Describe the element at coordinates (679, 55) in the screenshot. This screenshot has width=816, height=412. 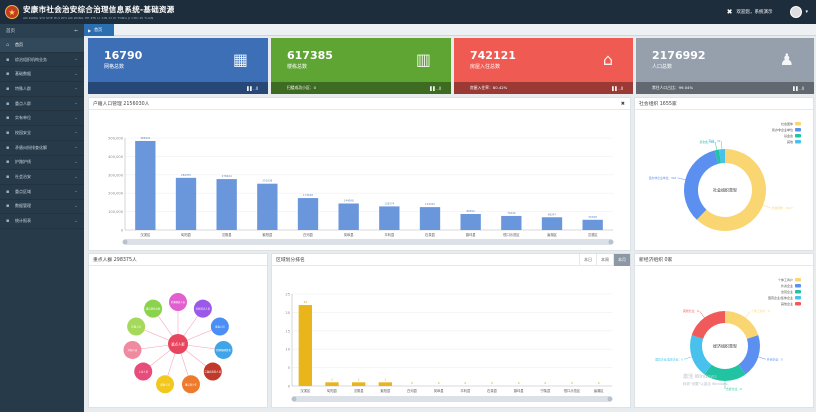
I see `card-value: 2176992` at that location.